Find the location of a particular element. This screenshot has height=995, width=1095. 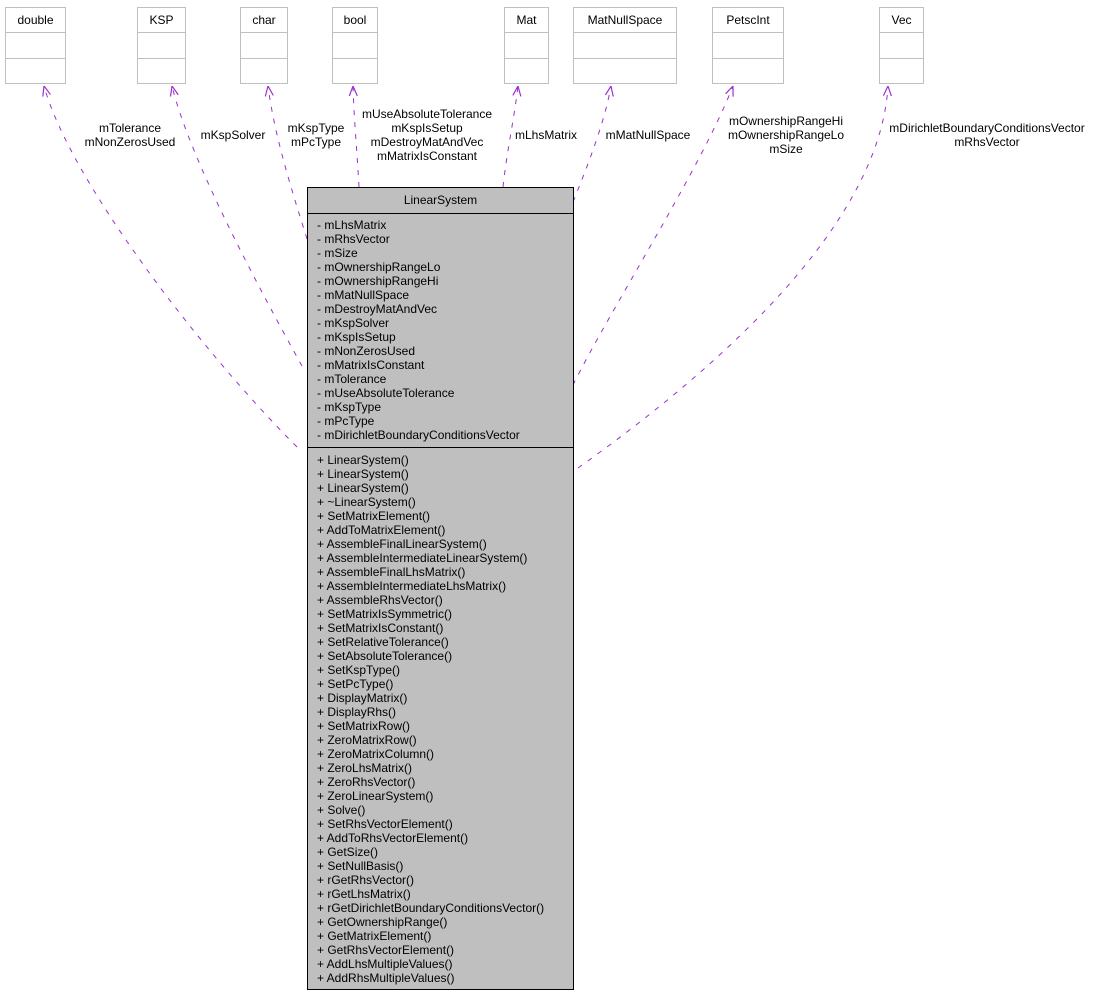

edge-label-line: mOwnershipRangeHi is located at coordinates (786, 121).